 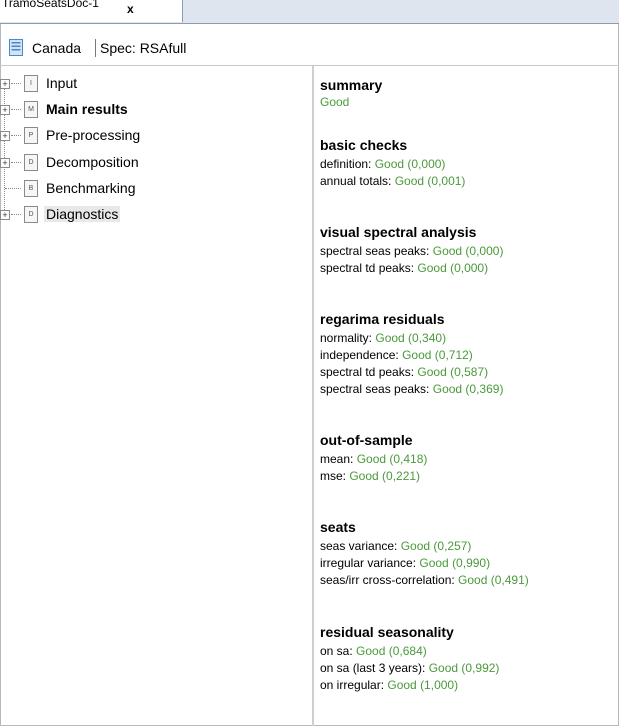 I want to click on tab-title: TramoSeatsDoc-1, so click(x=50, y=5).